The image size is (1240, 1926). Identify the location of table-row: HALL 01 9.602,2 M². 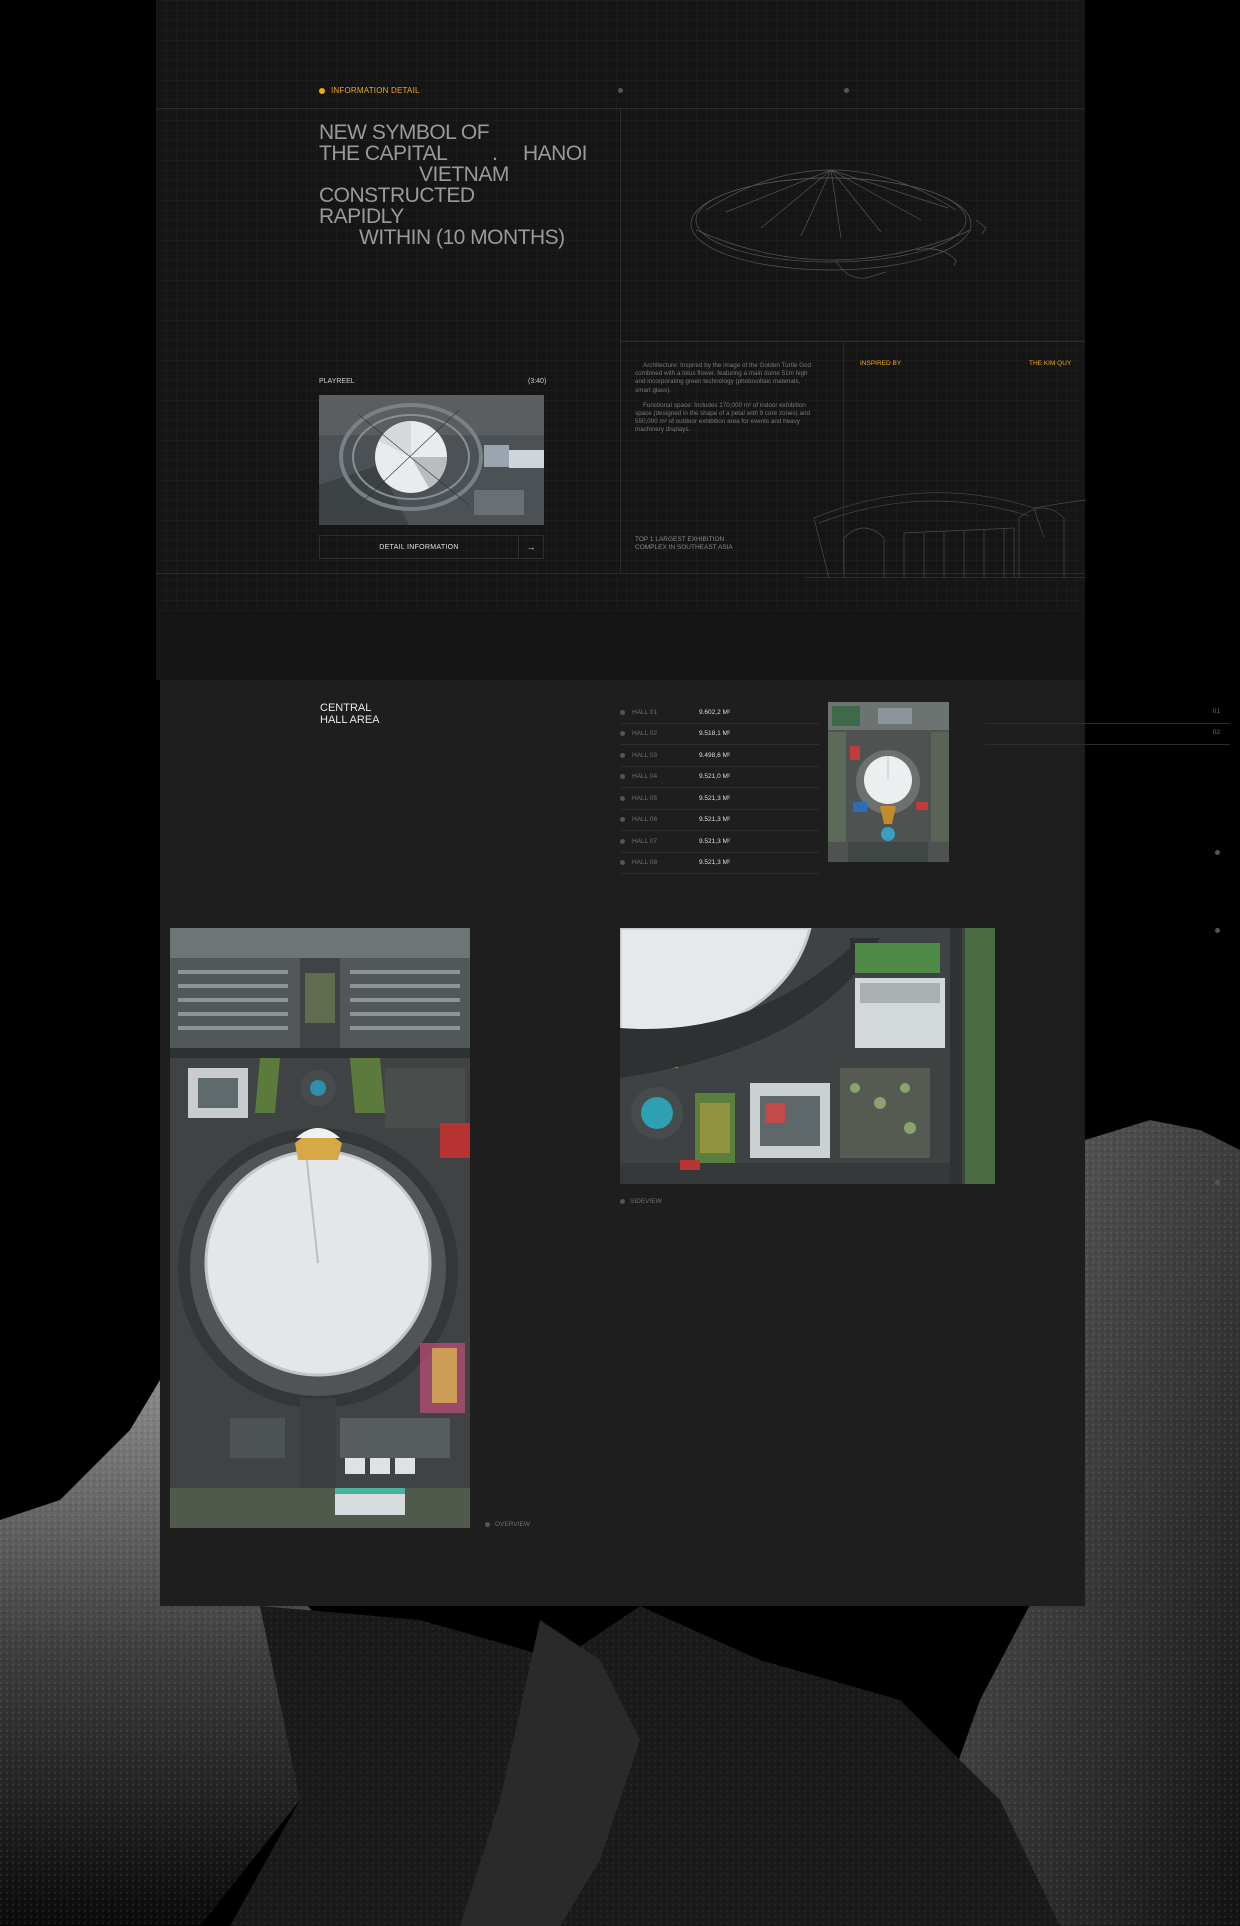
(720, 713).